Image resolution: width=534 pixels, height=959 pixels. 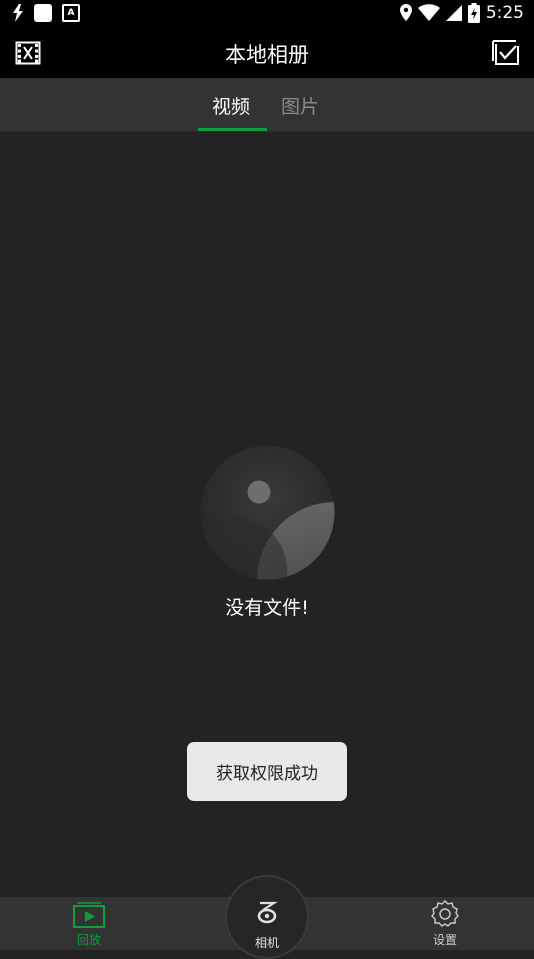 I want to click on tab-video: 视频, so click(x=231, y=105).